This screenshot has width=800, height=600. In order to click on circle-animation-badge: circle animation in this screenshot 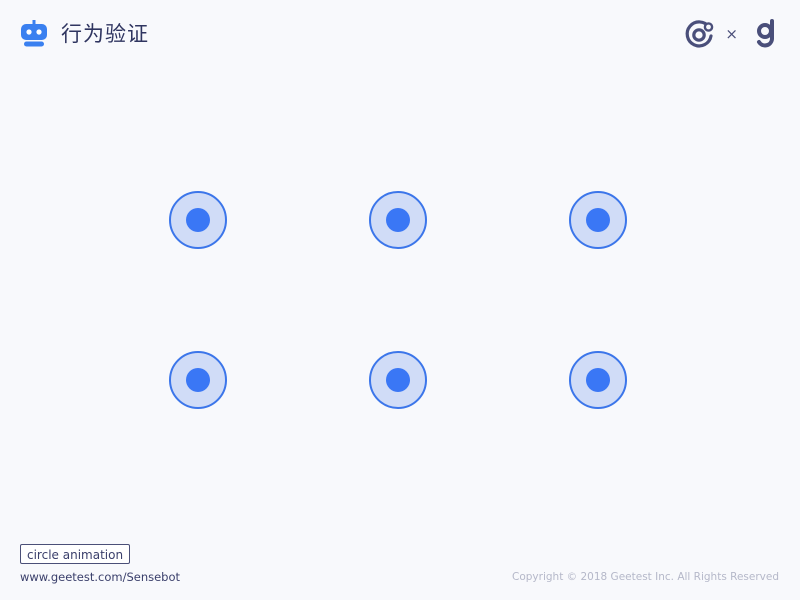, I will do `click(75, 554)`.